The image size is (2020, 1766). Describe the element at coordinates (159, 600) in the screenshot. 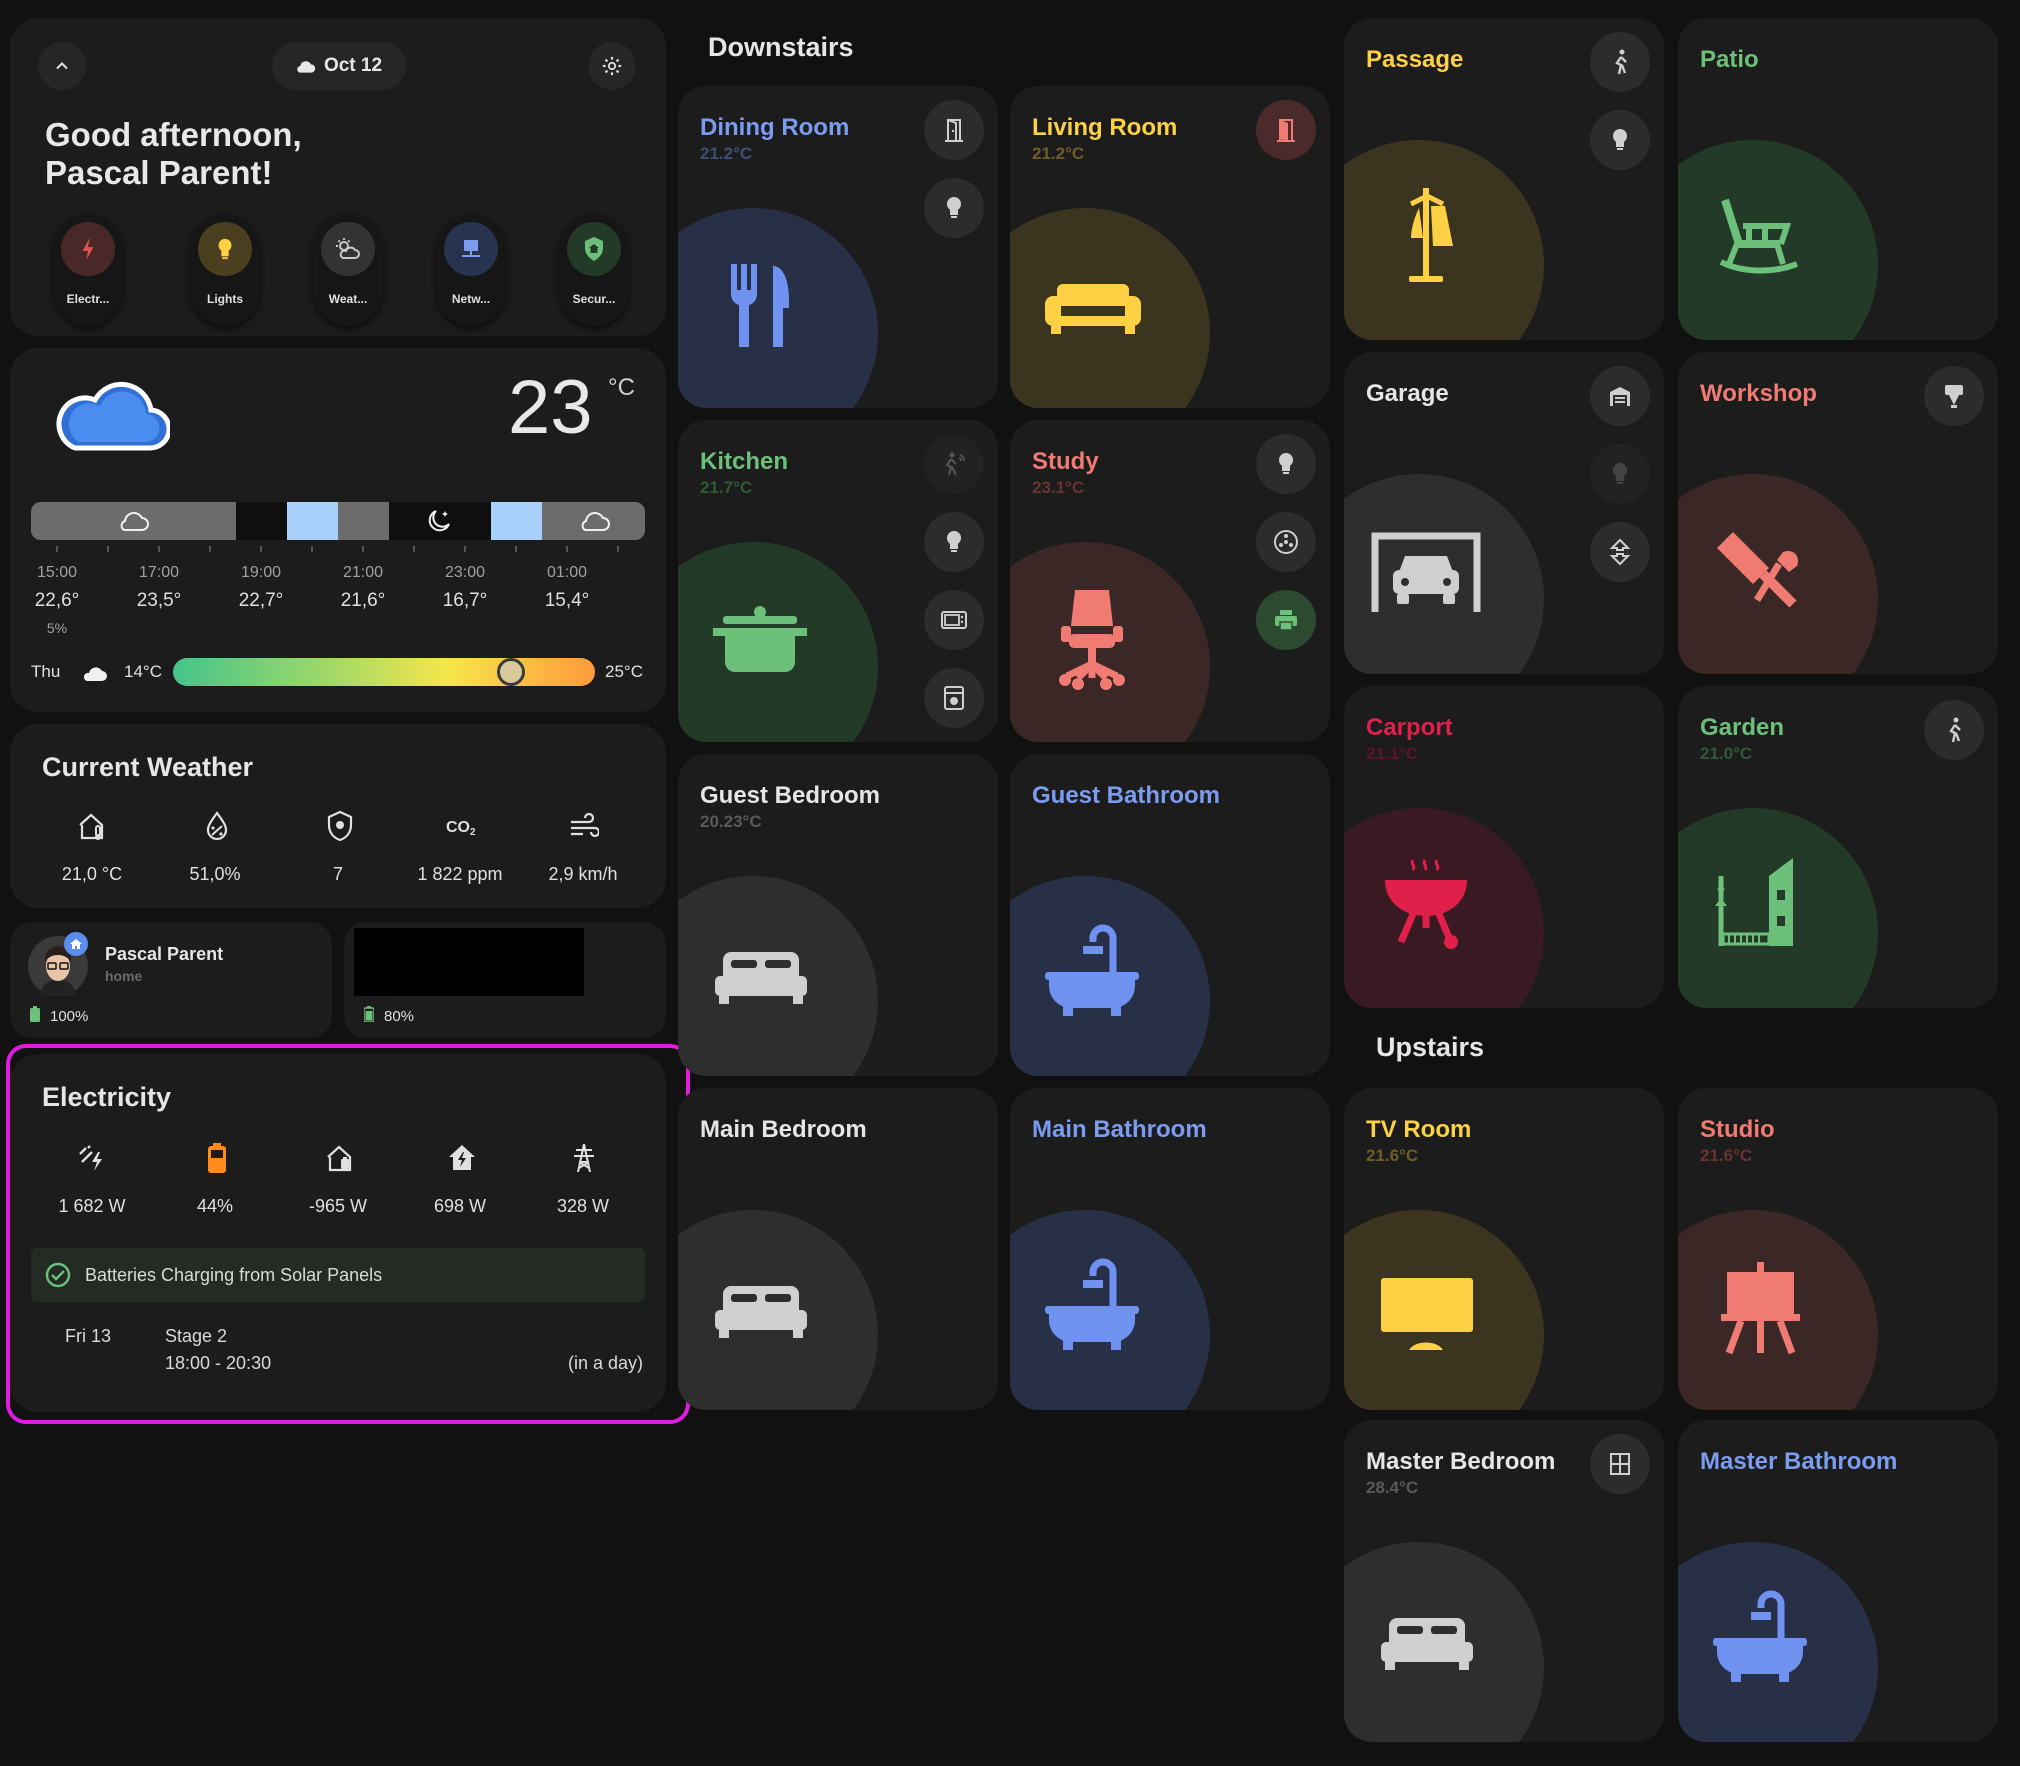

I see `forecast-temp: 23,5°` at that location.